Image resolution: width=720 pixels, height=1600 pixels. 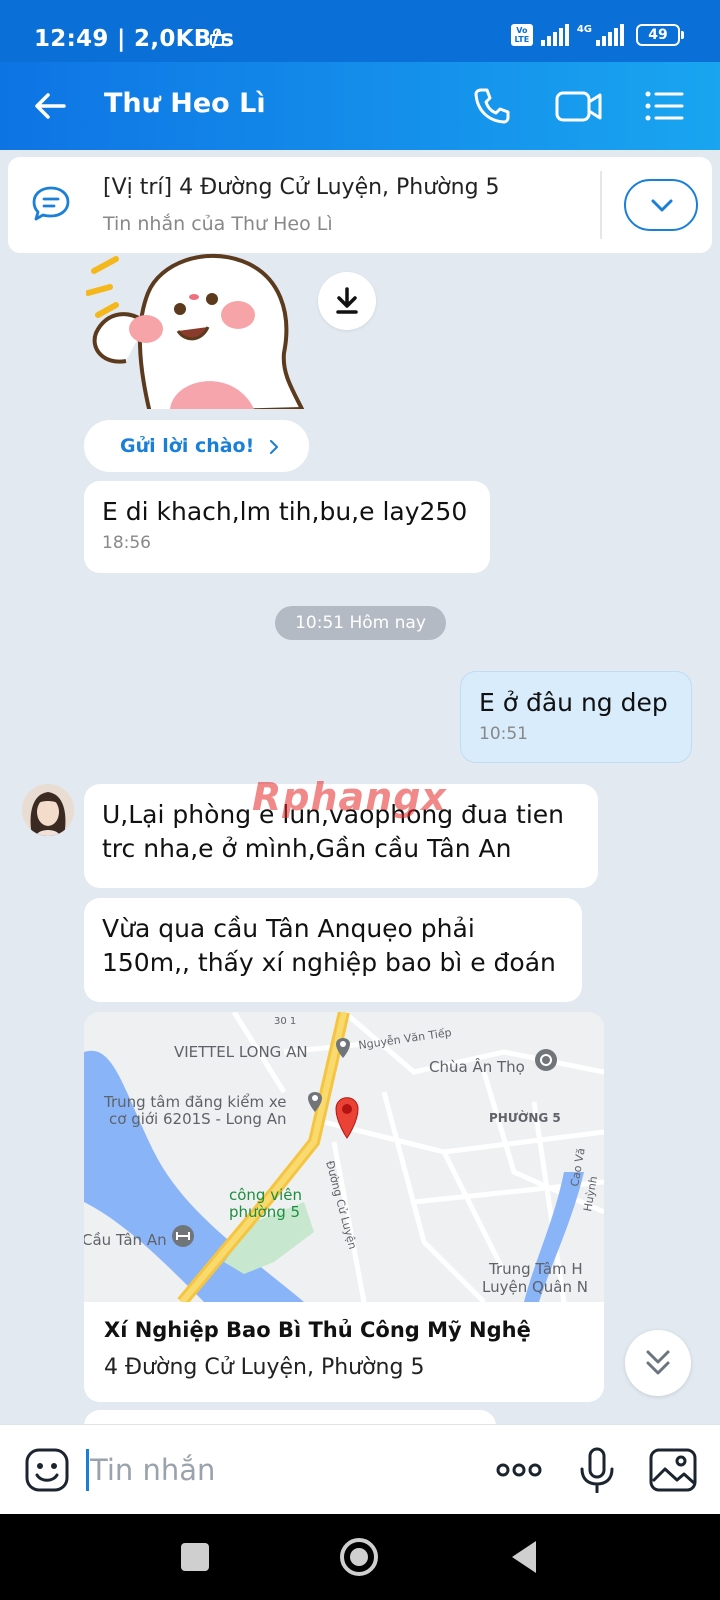 I want to click on battery-icon: 49, so click(x=660, y=35).